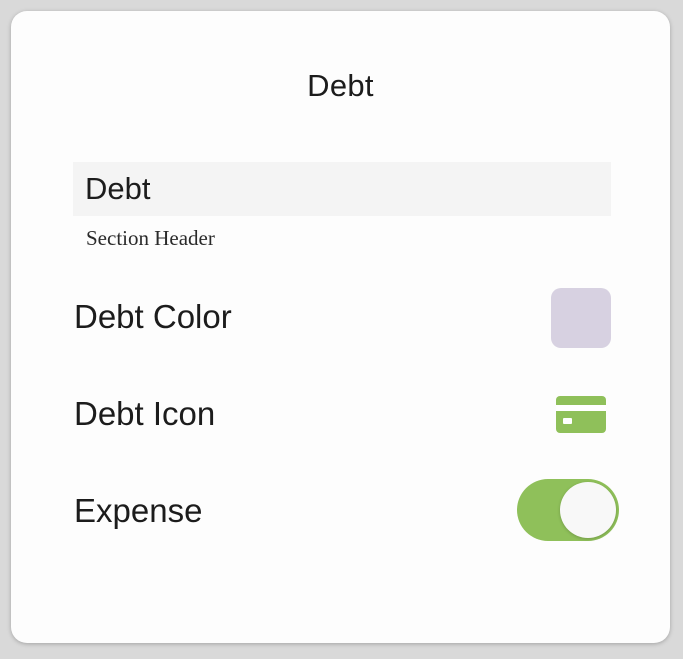 Image resolution: width=683 pixels, height=659 pixels. What do you see at coordinates (145, 413) in the screenshot?
I see `debt-icon-label: Debt Icon` at bounding box center [145, 413].